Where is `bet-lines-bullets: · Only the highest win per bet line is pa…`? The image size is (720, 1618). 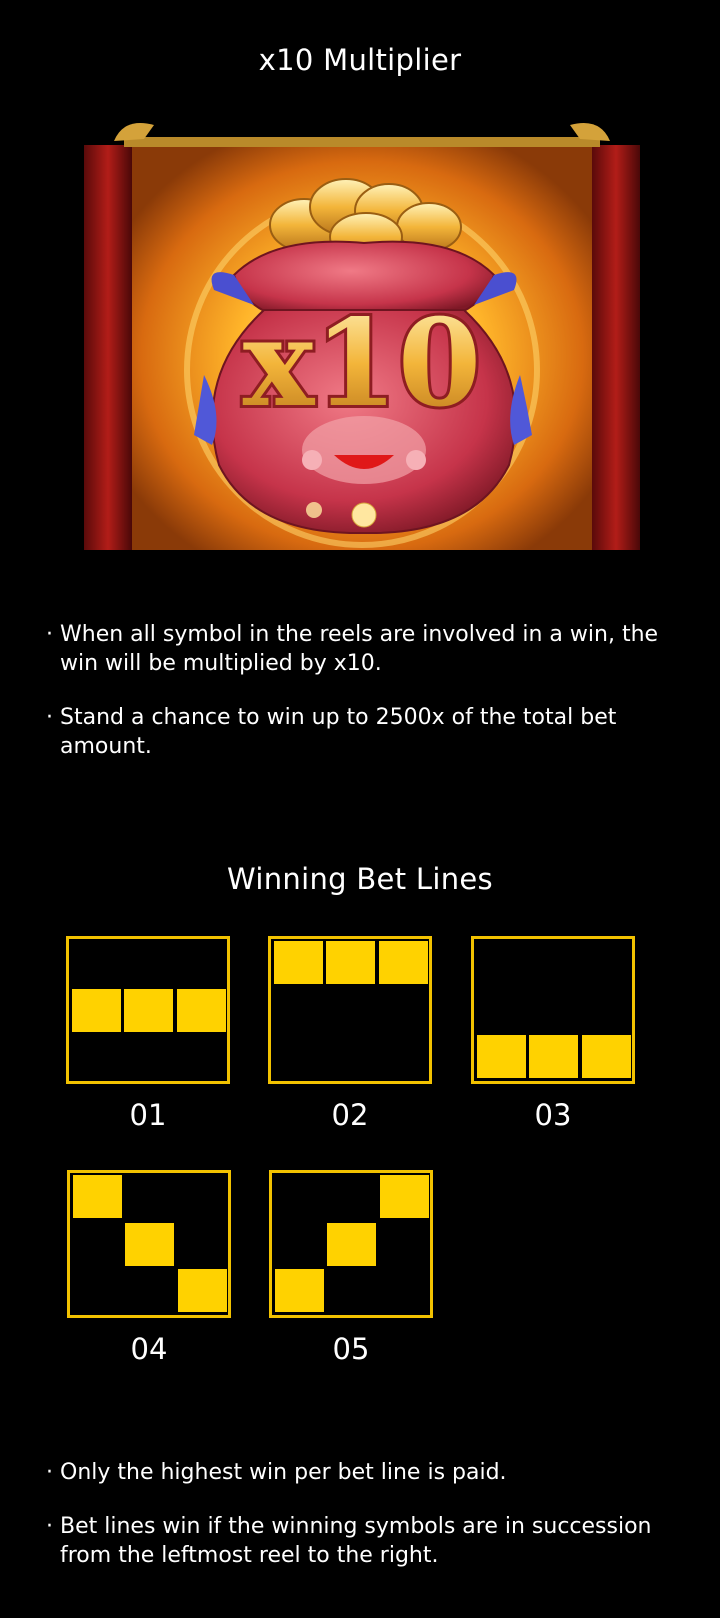
bet-lines-bullets: · Only the highest win per bet line is pa… is located at coordinates (366, 1526).